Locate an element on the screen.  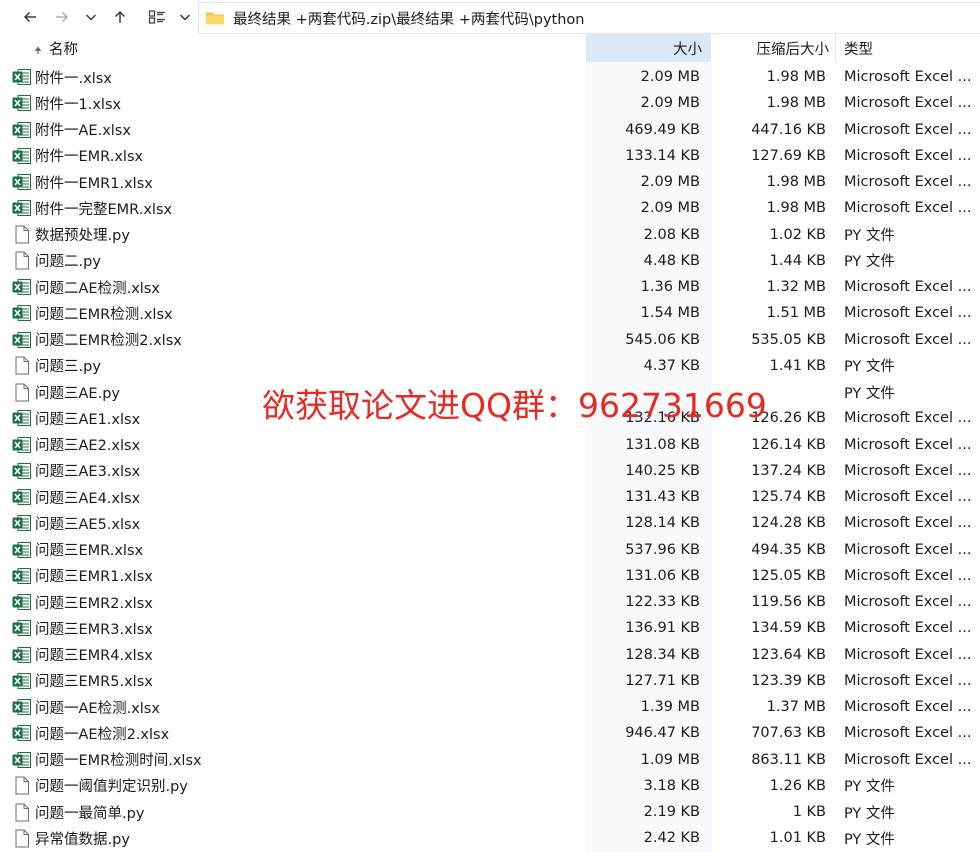
file-row: 问题一最简单.py 2.19 KB 1 KB PY 文件 is located at coordinates (490, 812).